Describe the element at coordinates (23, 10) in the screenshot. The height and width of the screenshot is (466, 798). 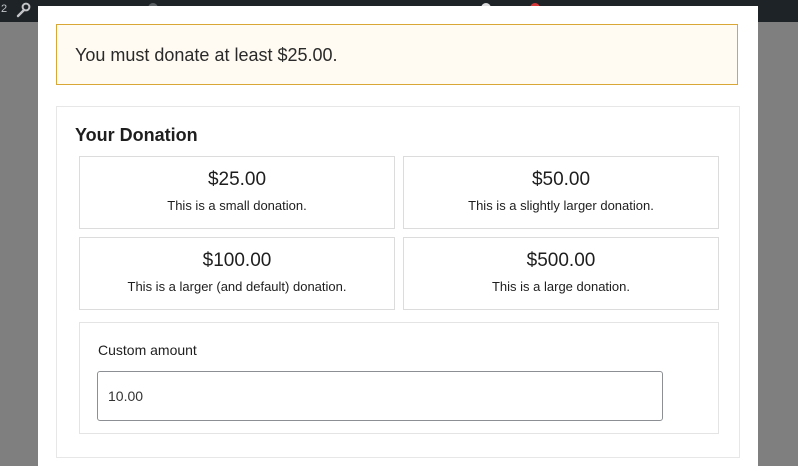
I see `wrench-icon` at that location.